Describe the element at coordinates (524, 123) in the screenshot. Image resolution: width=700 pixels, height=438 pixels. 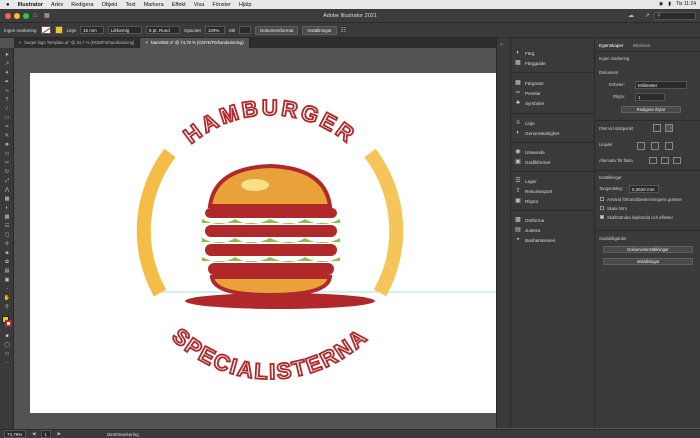
I see `panel-stroke: ≡ Linje` at that location.